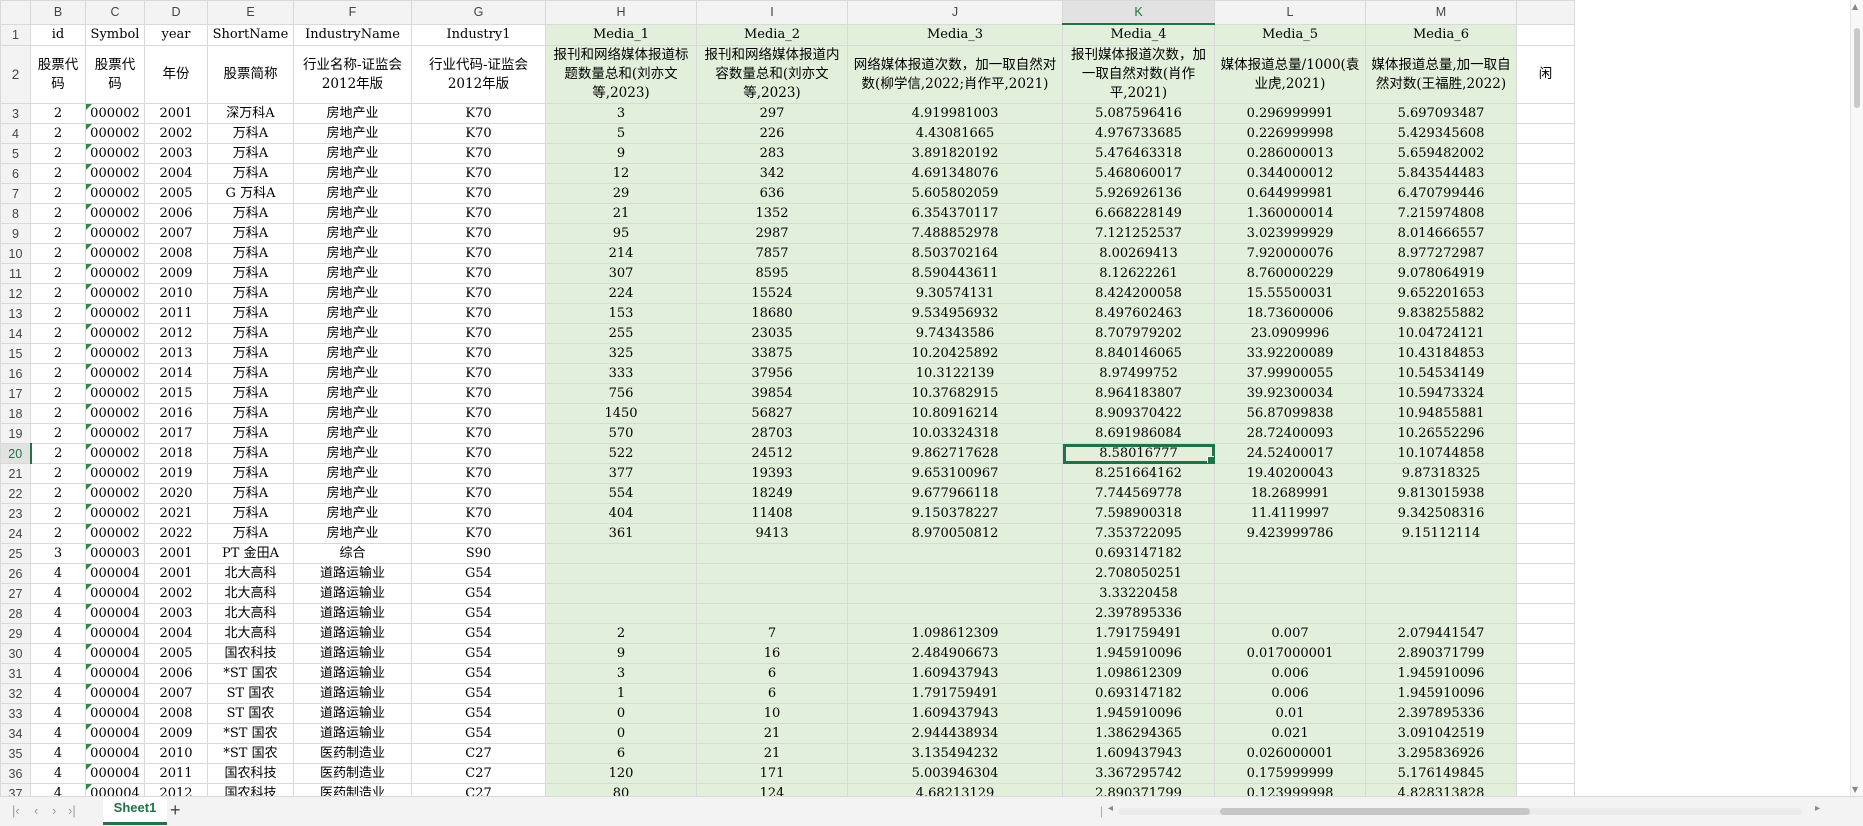 This screenshot has width=1863, height=826. Describe the element at coordinates (772, 133) in the screenshot. I see `table-cell: 226` at that location.